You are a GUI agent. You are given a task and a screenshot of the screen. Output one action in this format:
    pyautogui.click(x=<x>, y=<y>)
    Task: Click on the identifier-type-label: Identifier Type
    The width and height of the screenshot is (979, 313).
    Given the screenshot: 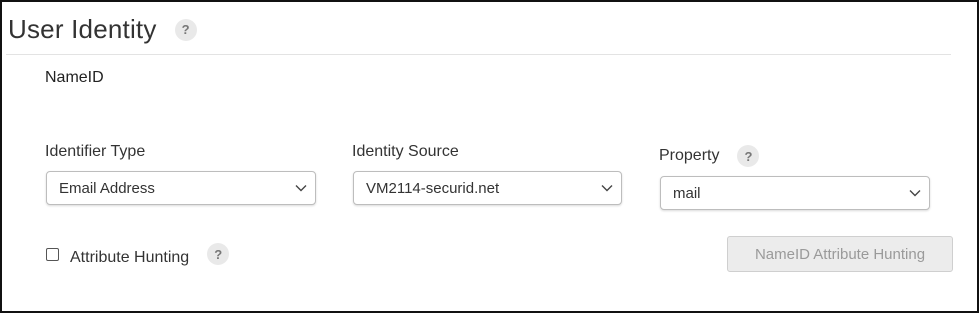 What is the action you would take?
    pyautogui.click(x=95, y=152)
    